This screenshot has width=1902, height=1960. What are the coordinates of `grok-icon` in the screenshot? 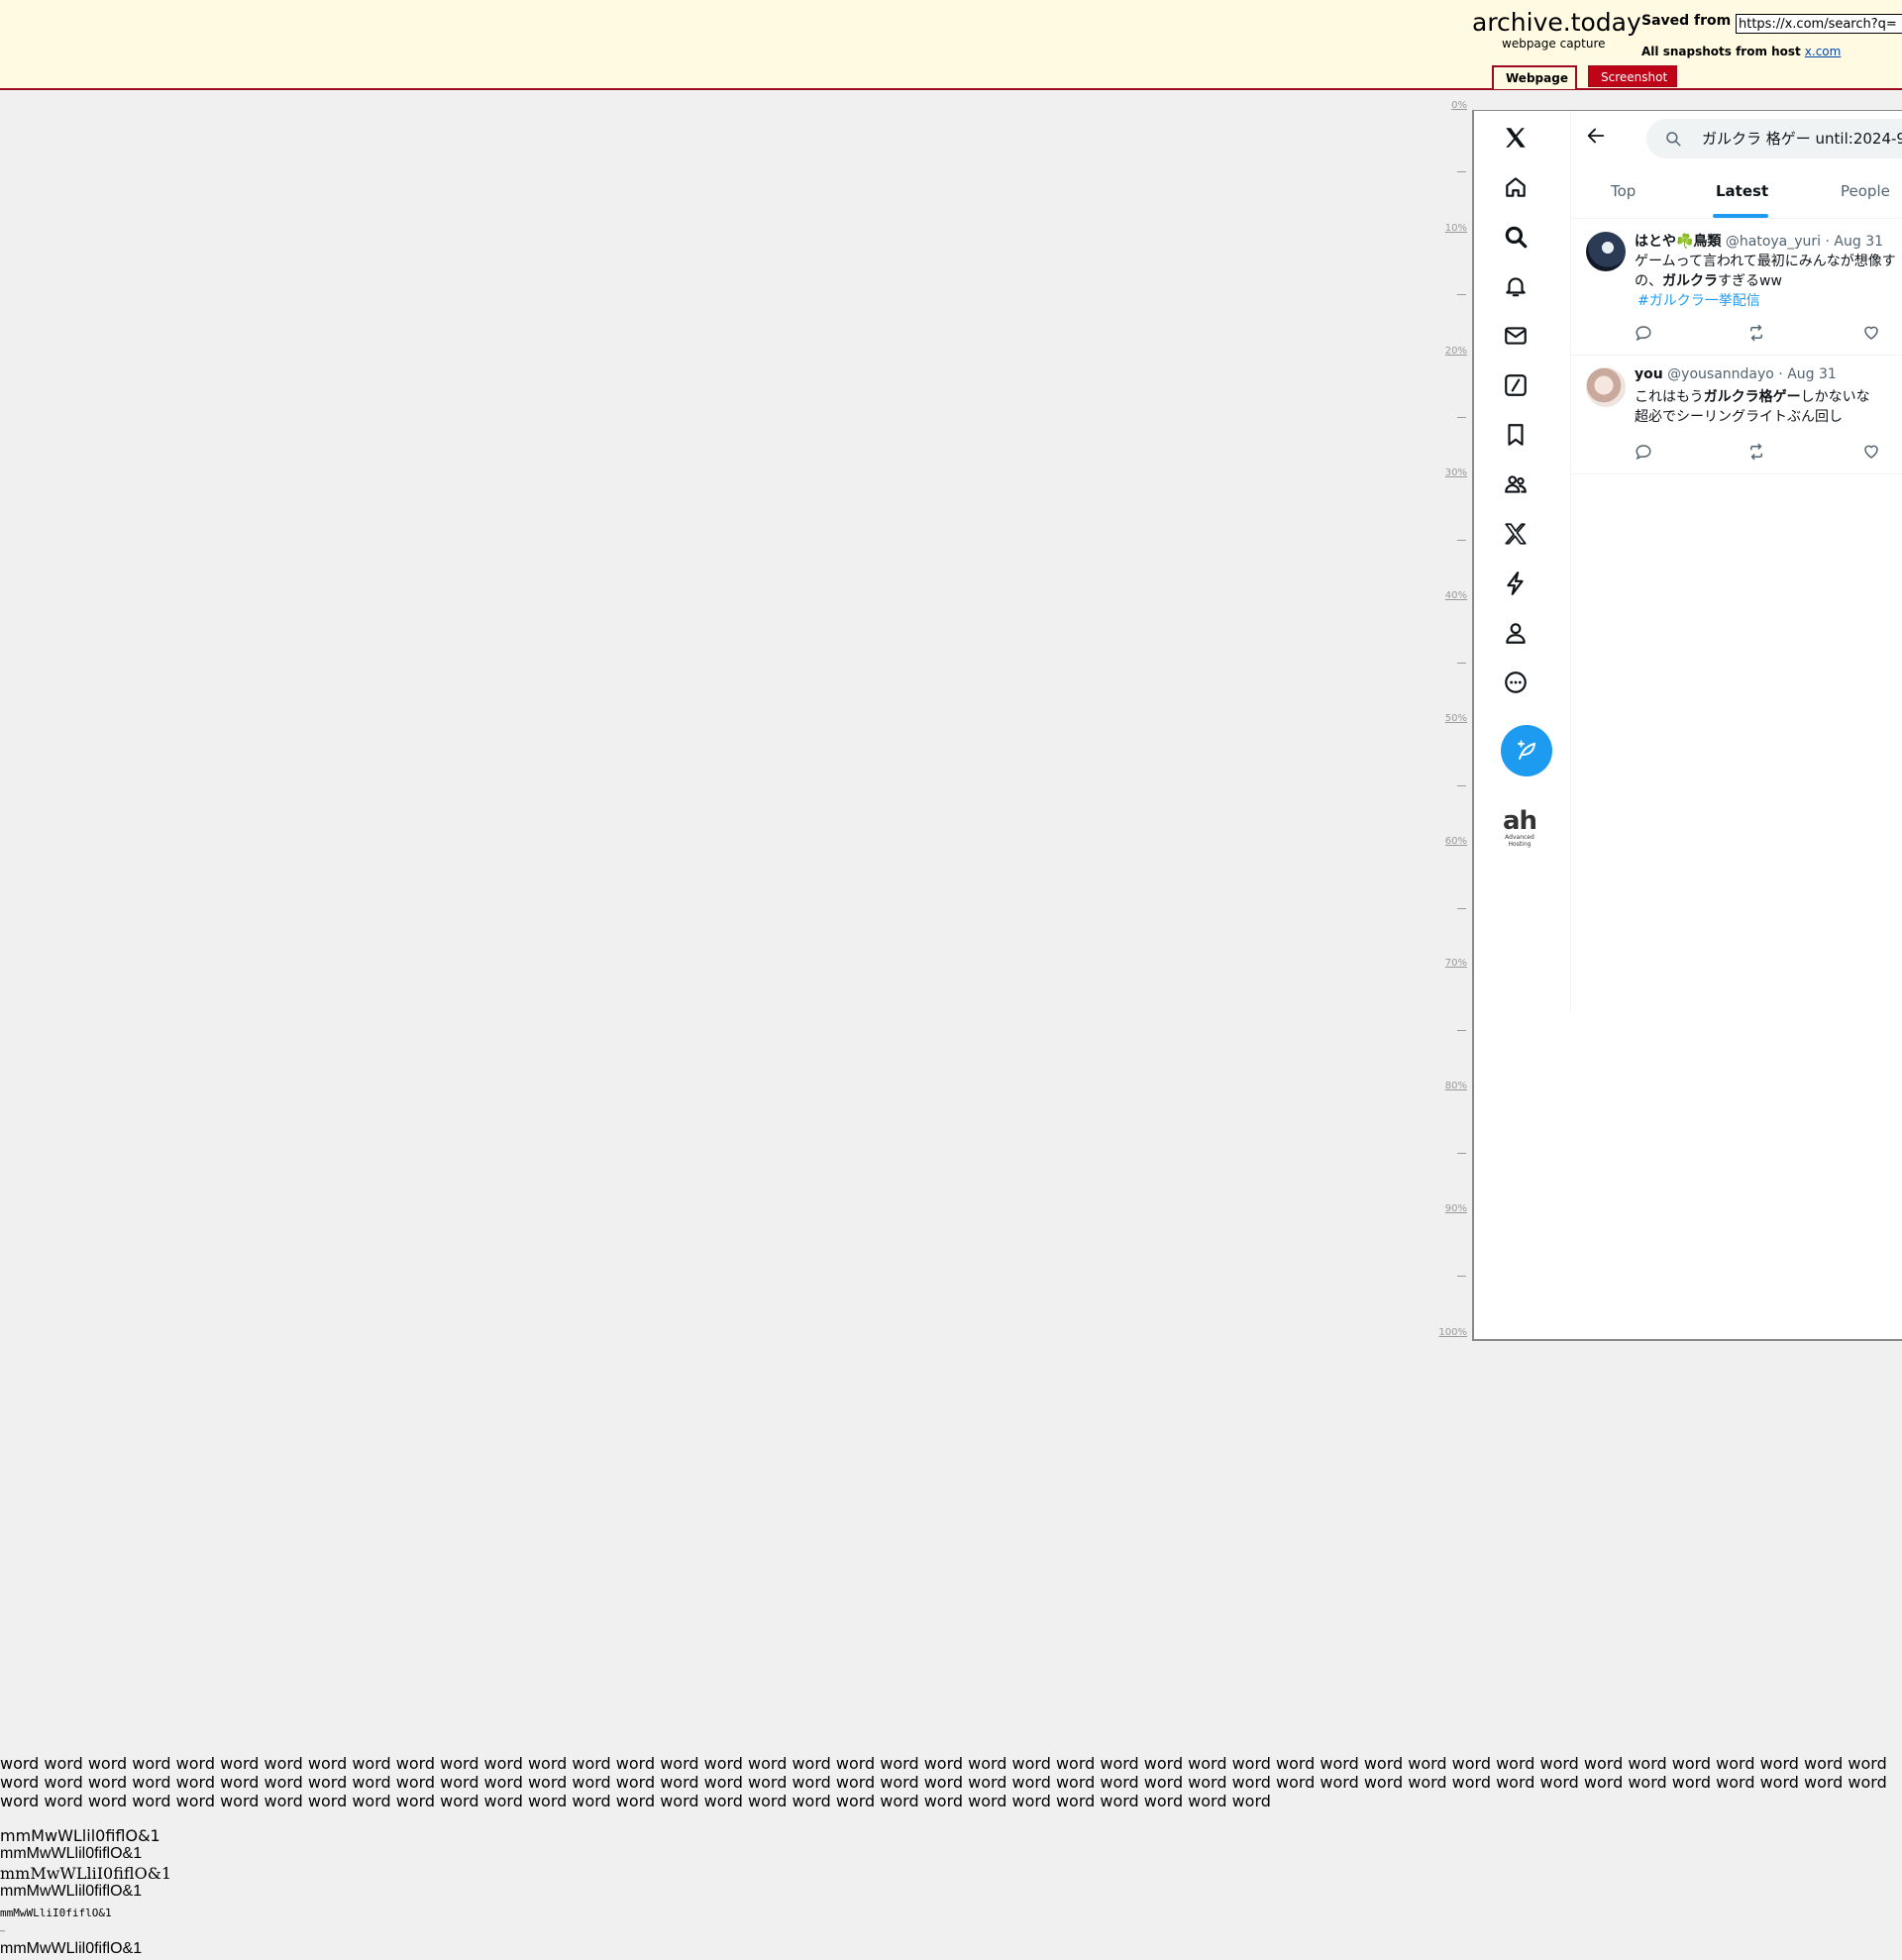 It's located at (1516, 385).